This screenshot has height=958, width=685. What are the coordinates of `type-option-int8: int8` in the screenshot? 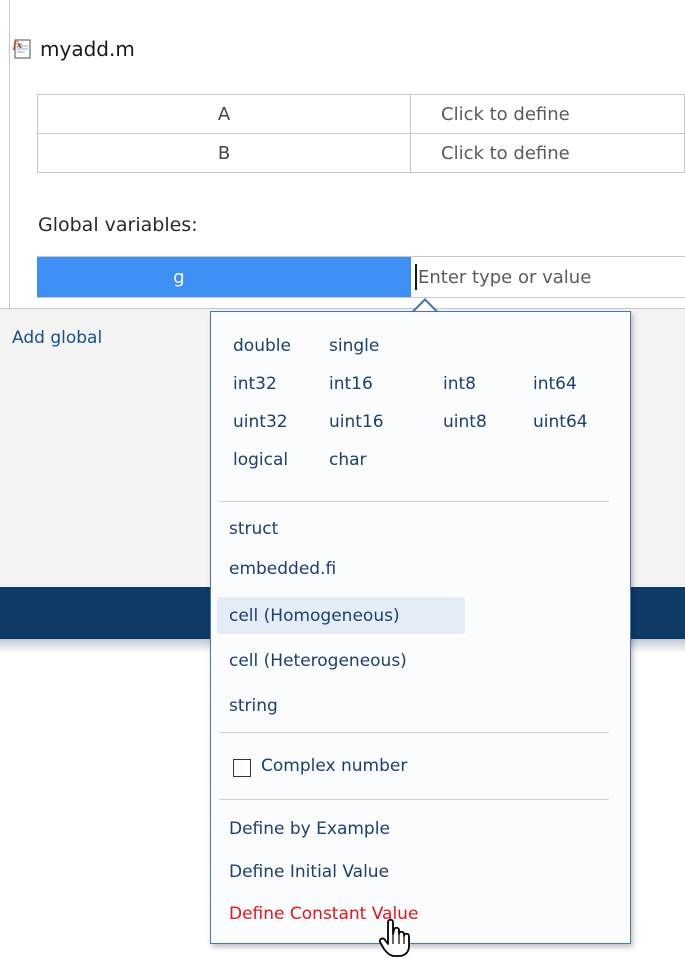 It's located at (459, 384).